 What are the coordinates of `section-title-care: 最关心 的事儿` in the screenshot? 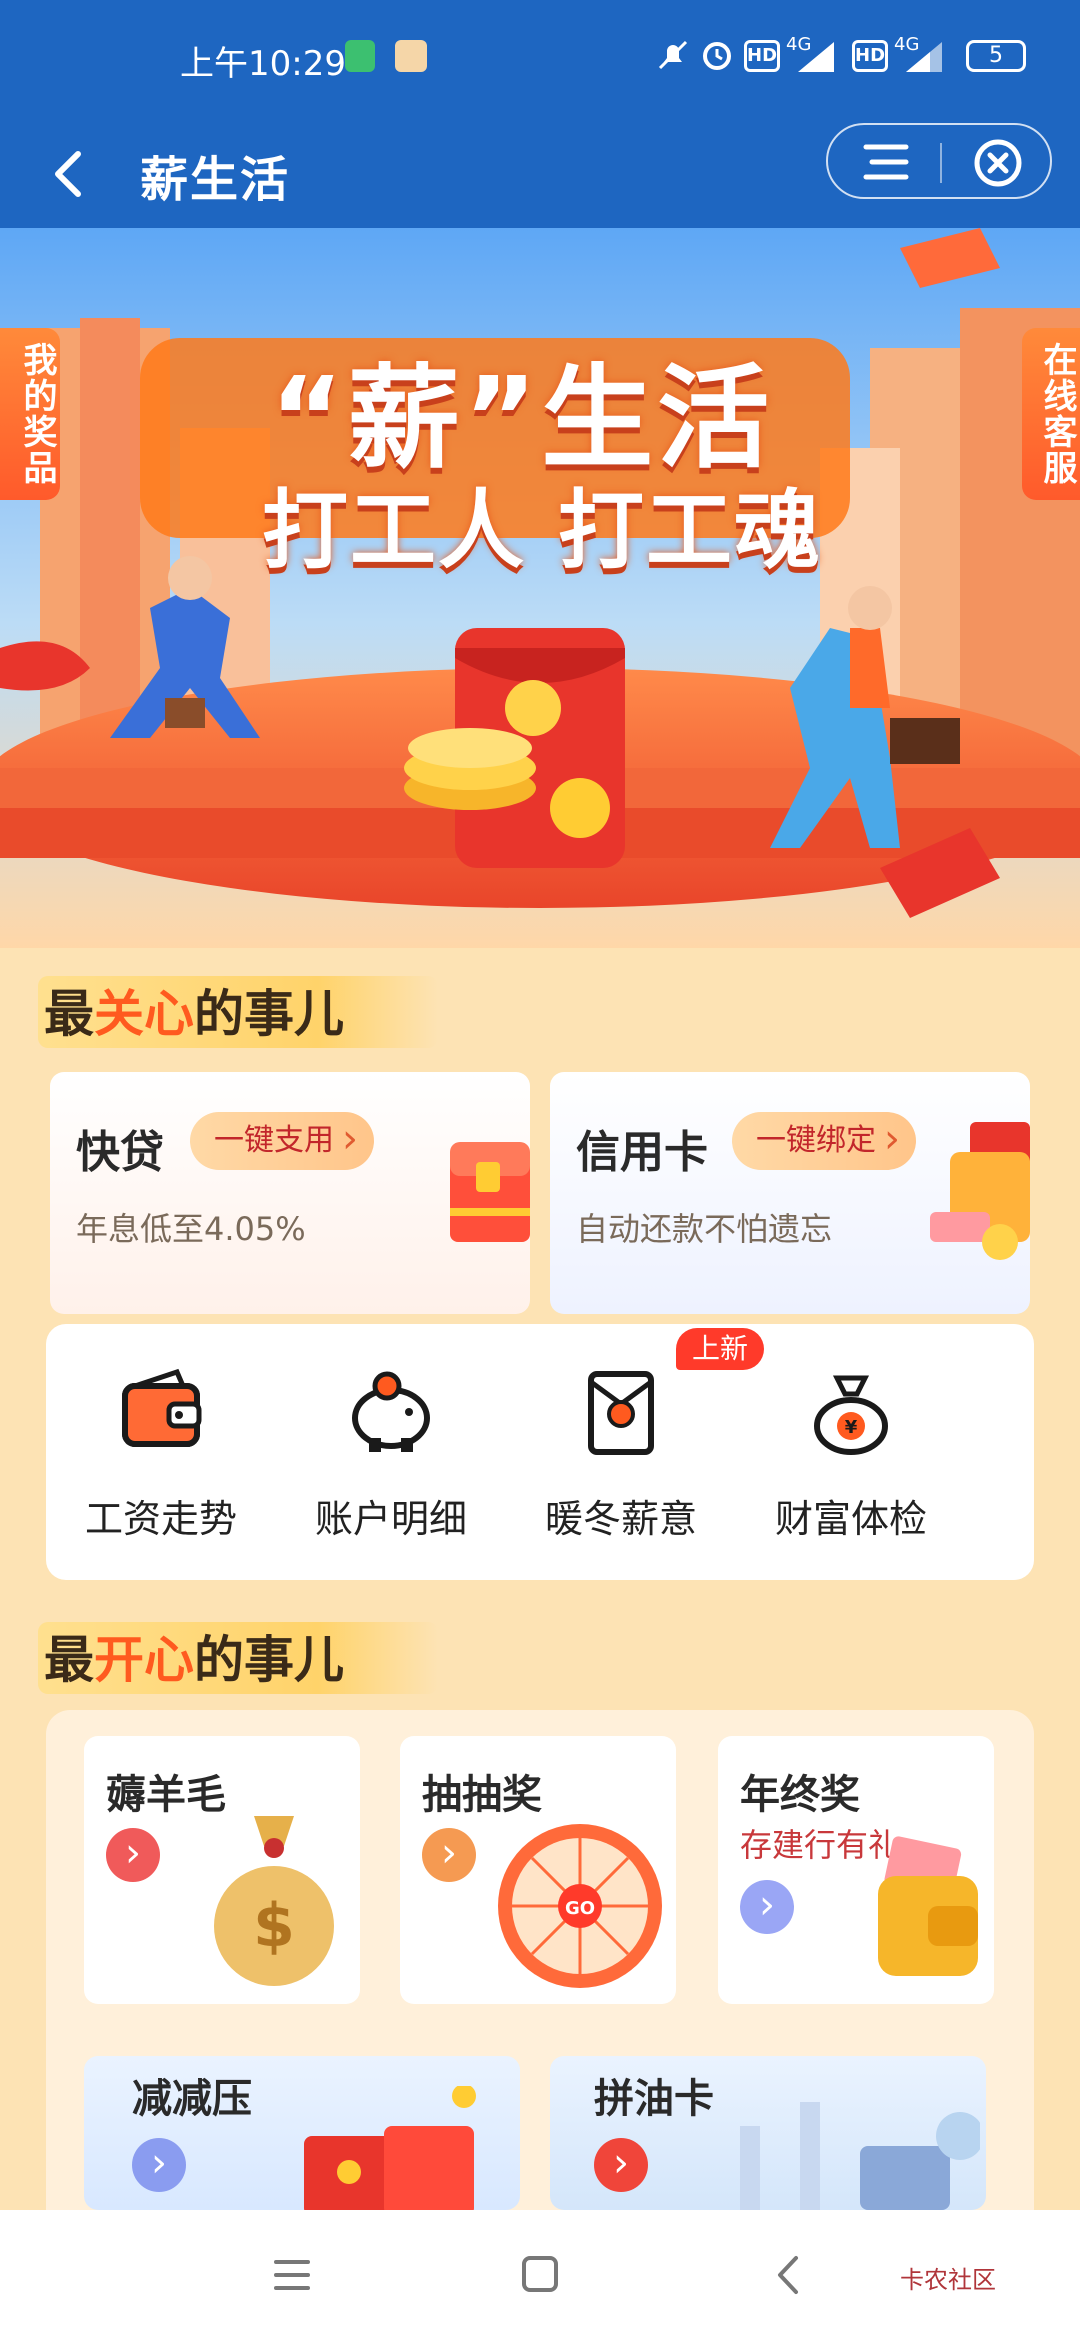 It's located at (238, 1010).